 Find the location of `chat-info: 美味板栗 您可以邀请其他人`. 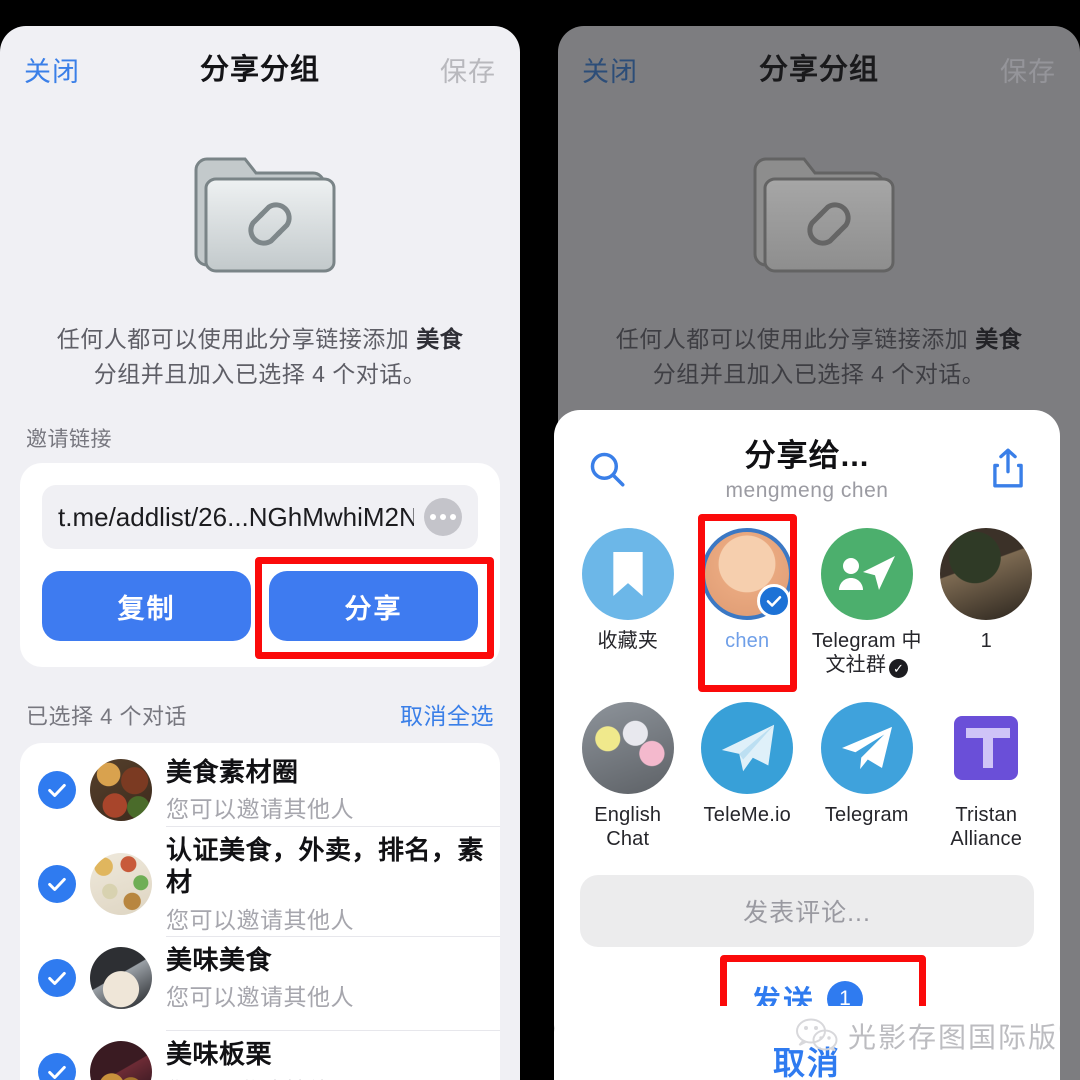

chat-info: 美味板栗 您可以邀请其他人 is located at coordinates (333, 1054).